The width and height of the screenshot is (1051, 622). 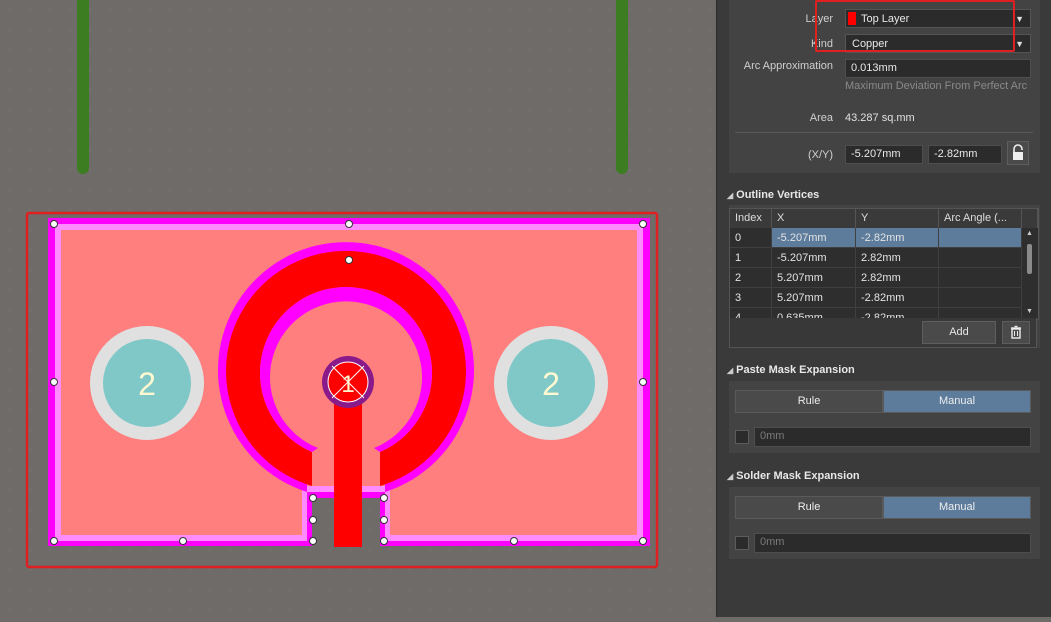 What do you see at coordinates (1029, 311) in the screenshot?
I see `scroll-down-icon: ▼` at bounding box center [1029, 311].